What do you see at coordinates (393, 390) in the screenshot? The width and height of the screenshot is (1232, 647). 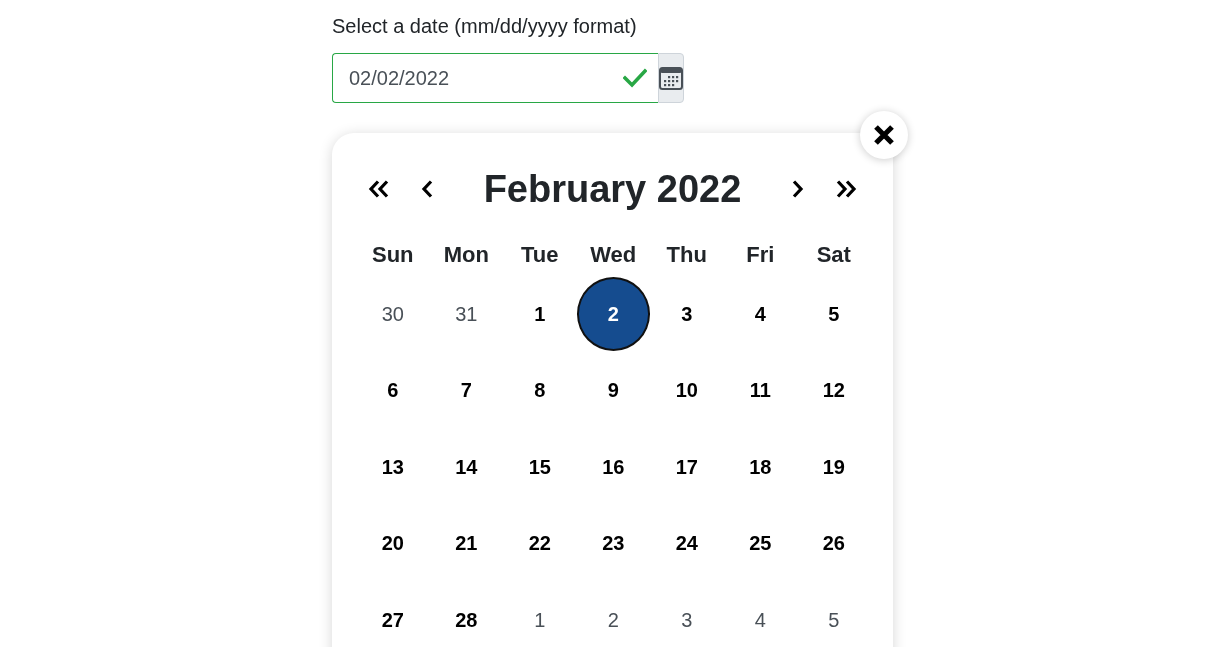 I see `calendar-day: 6` at bounding box center [393, 390].